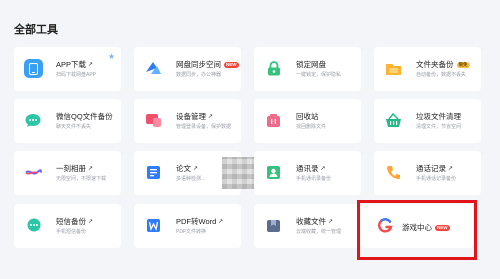 The image size is (500, 279). What do you see at coordinates (153, 68) in the screenshot?
I see `sync-icon` at bounding box center [153, 68].